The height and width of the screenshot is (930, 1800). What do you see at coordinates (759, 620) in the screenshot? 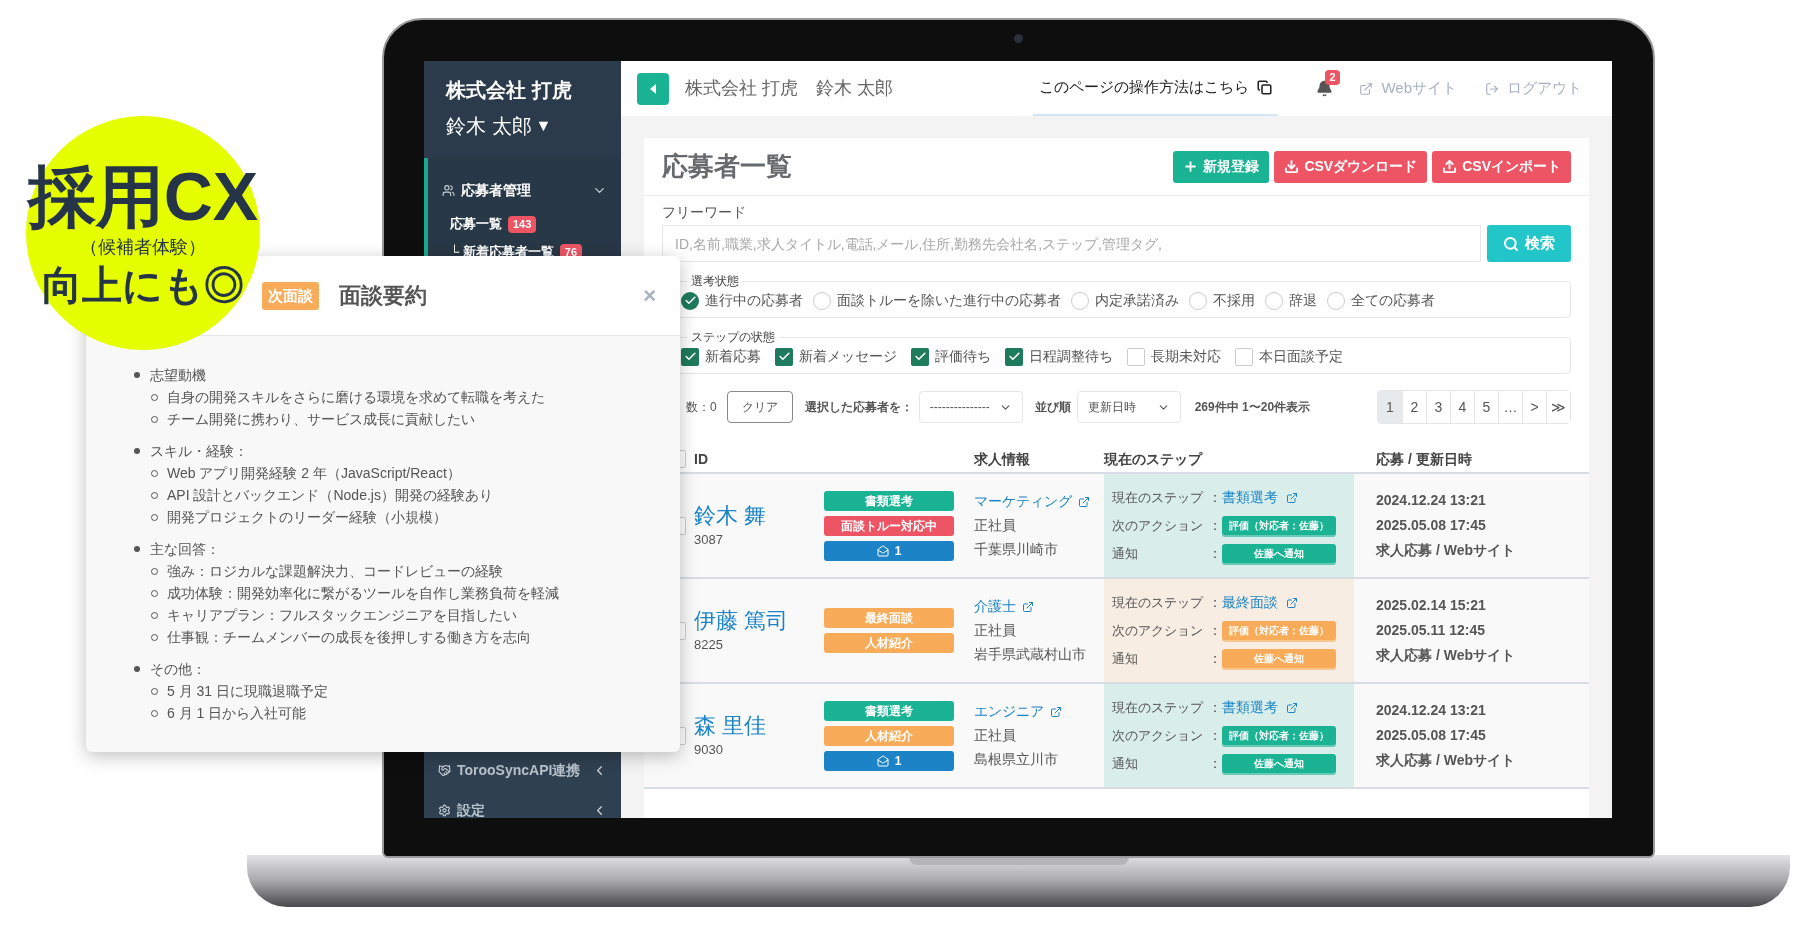
I see `applicant-name-link: 伊藤 篤司` at bounding box center [759, 620].